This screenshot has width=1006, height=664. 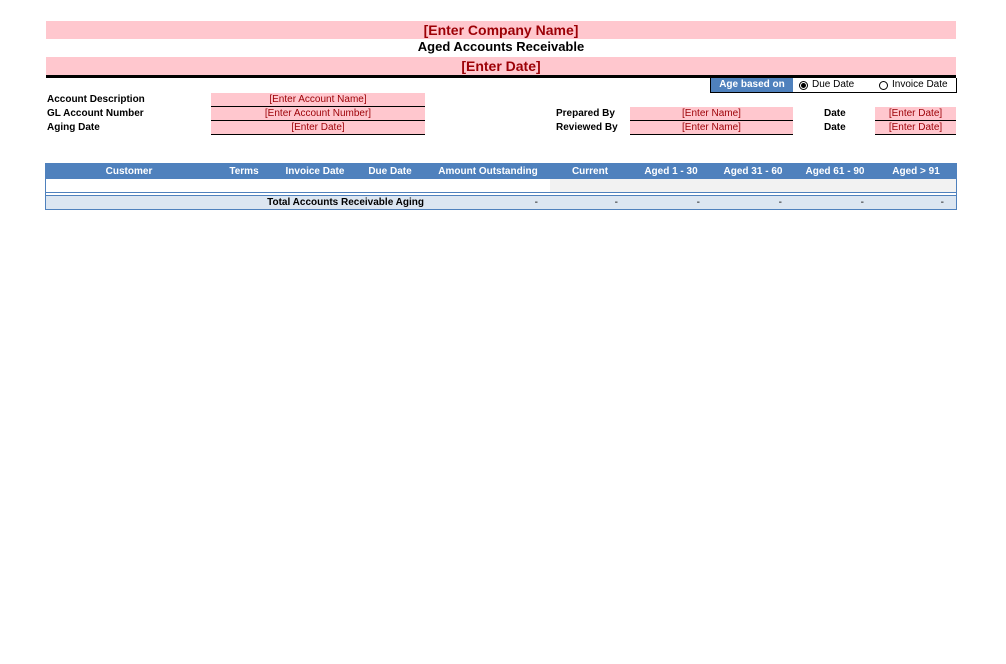 What do you see at coordinates (752, 85) in the screenshot?
I see `age-based-on-label: Age based on` at bounding box center [752, 85].